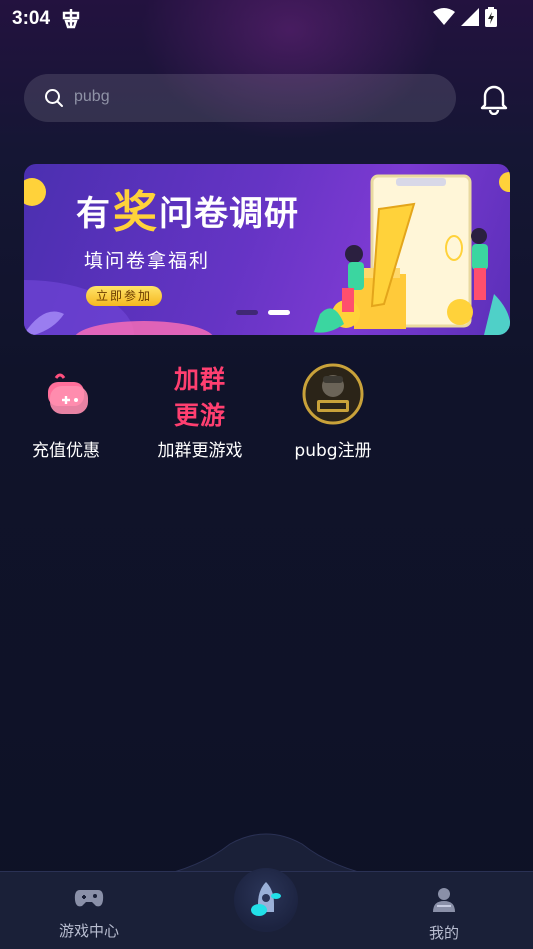 The width and height of the screenshot is (533, 949). Describe the element at coordinates (333, 394) in the screenshot. I see `pubg-logo-icon` at that location.